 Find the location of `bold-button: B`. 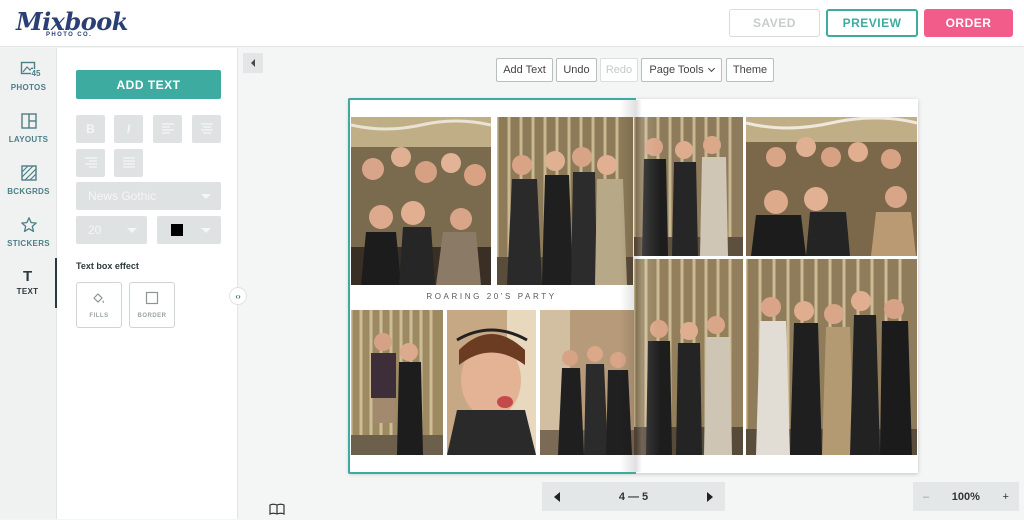

bold-button: B is located at coordinates (90, 129).